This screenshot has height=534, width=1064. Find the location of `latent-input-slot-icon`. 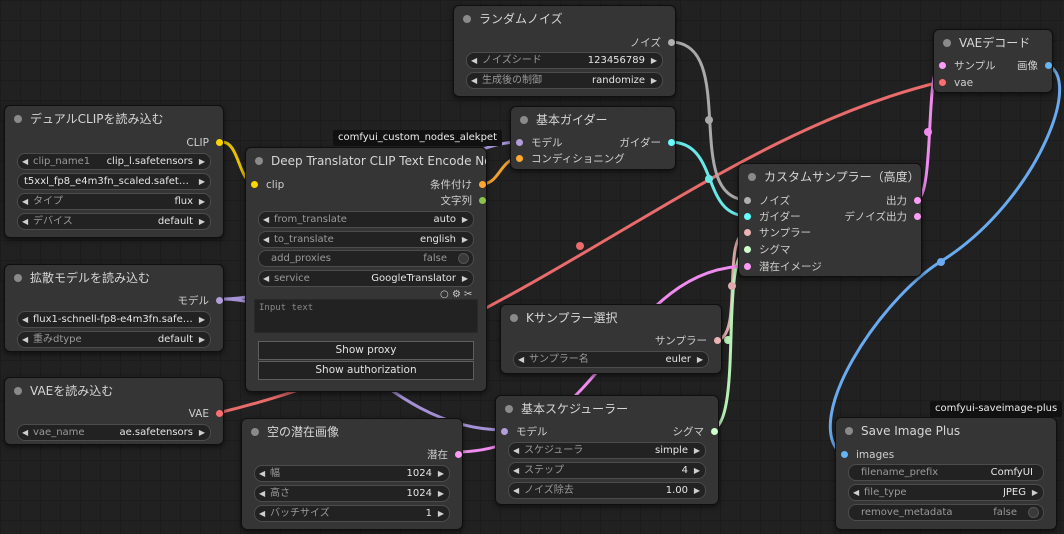

latent-input-slot-icon is located at coordinates (942, 65).